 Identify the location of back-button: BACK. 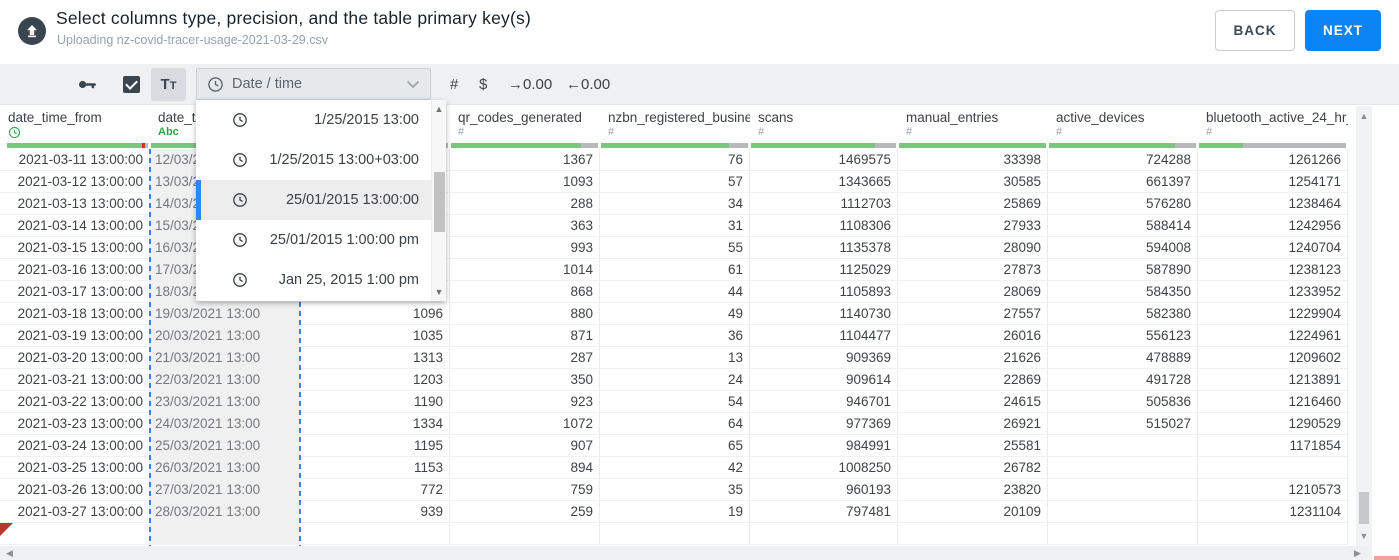
(1255, 30).